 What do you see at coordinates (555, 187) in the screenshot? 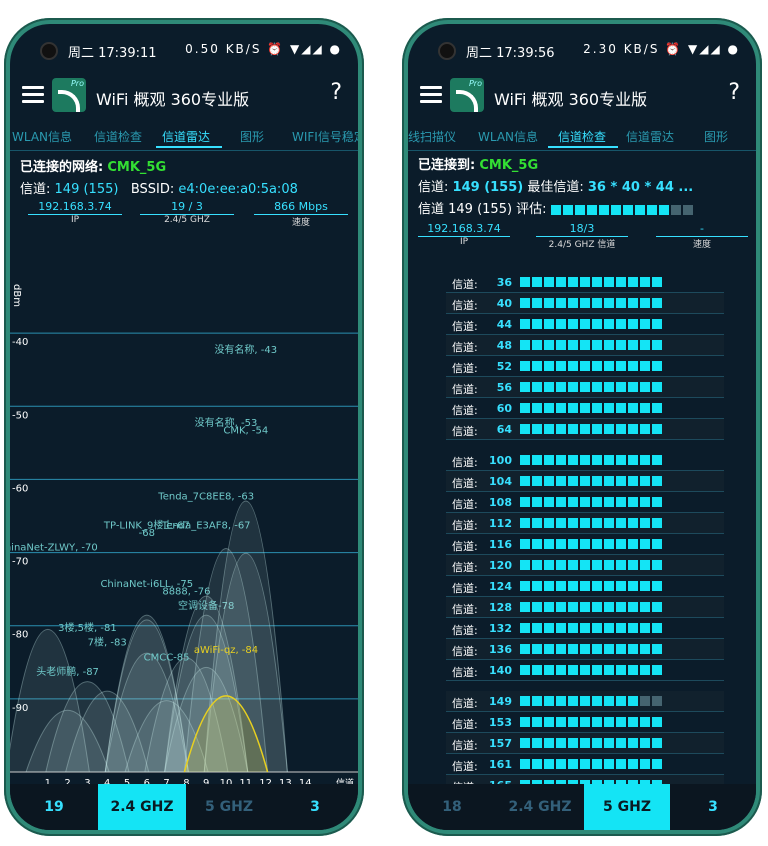
I see `best-channel-label: 最佳信道:` at bounding box center [555, 187].